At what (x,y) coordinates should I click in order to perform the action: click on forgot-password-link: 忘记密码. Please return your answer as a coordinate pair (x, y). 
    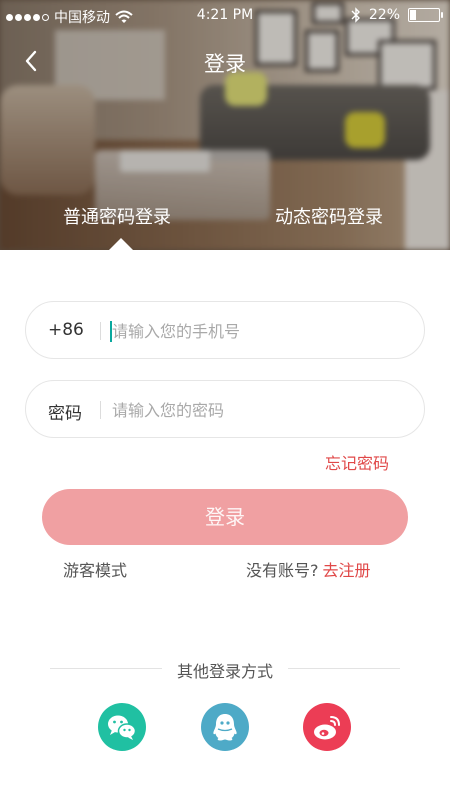
    Looking at the image, I should click on (357, 462).